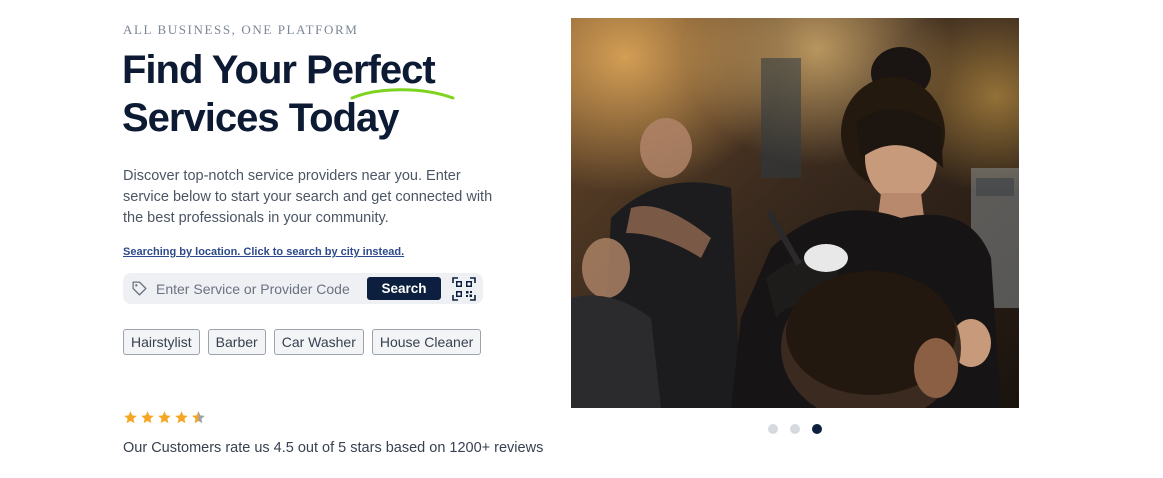 The height and width of the screenshot is (478, 1163). What do you see at coordinates (318, 342) in the screenshot?
I see `category-chip-car-washer: Car Washer` at bounding box center [318, 342].